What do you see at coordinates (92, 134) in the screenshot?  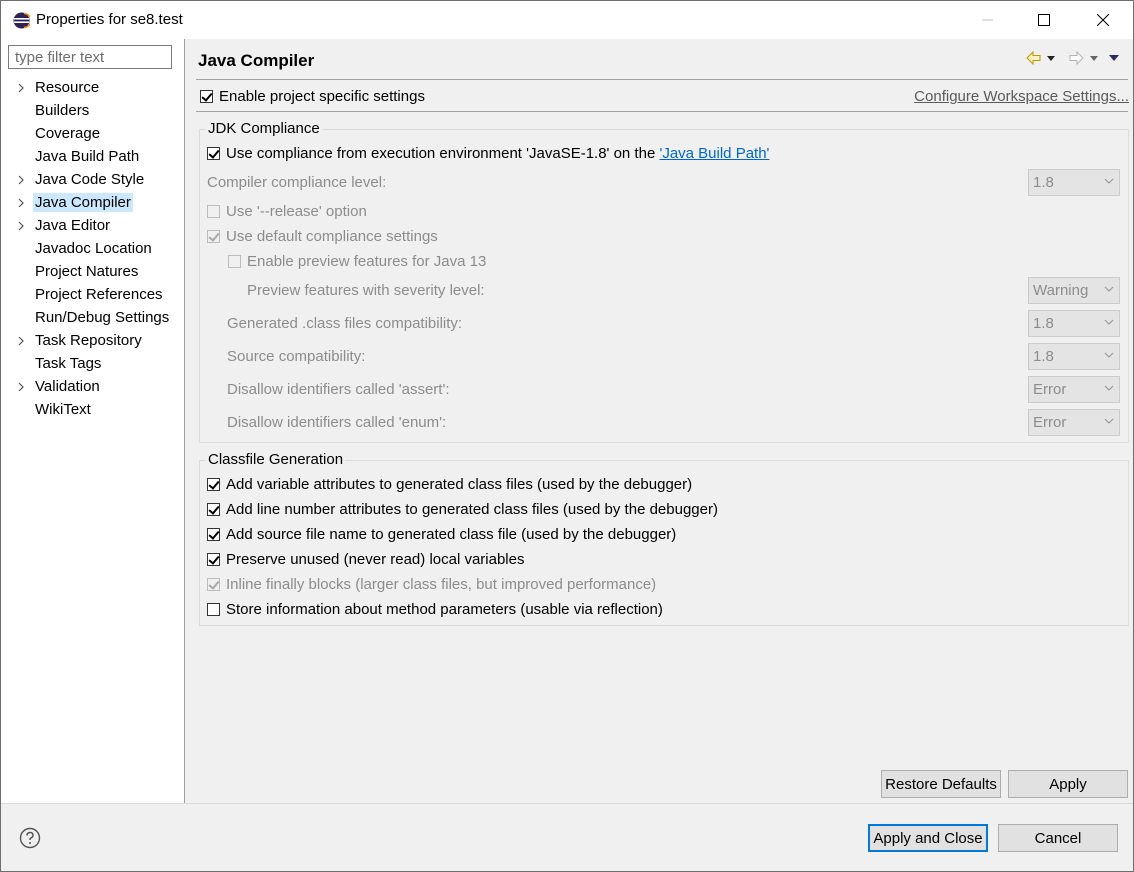 I see `tree-item-coverage: Coverage` at bounding box center [92, 134].